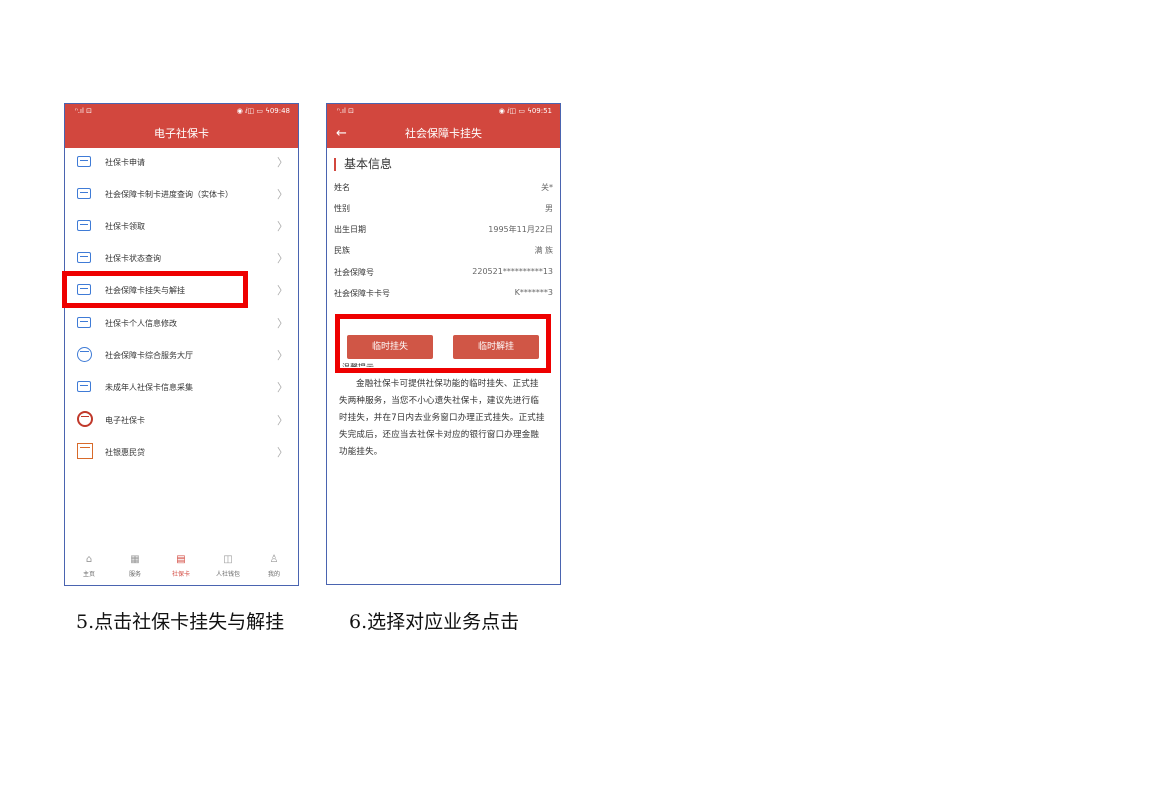 Image resolution: width=1157 pixels, height=802 pixels. What do you see at coordinates (181, 453) in the screenshot?
I see `menu-item-loan: 社银惠民贷 〉` at bounding box center [181, 453].